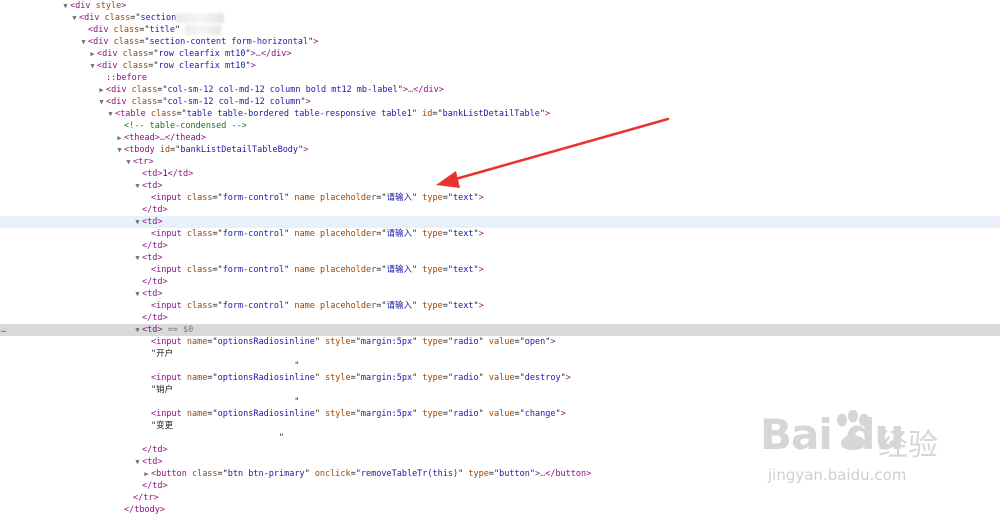  What do you see at coordinates (122, 78) in the screenshot?
I see `dom-node: ::before` at bounding box center [122, 78].